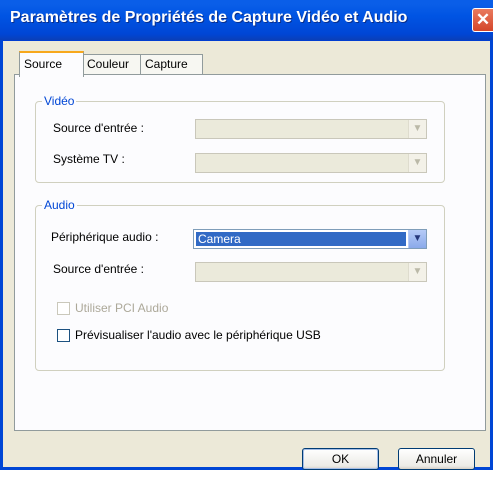 The image size is (493, 483). Describe the element at coordinates (51, 64) in the screenshot. I see `tab-source: Source` at that location.